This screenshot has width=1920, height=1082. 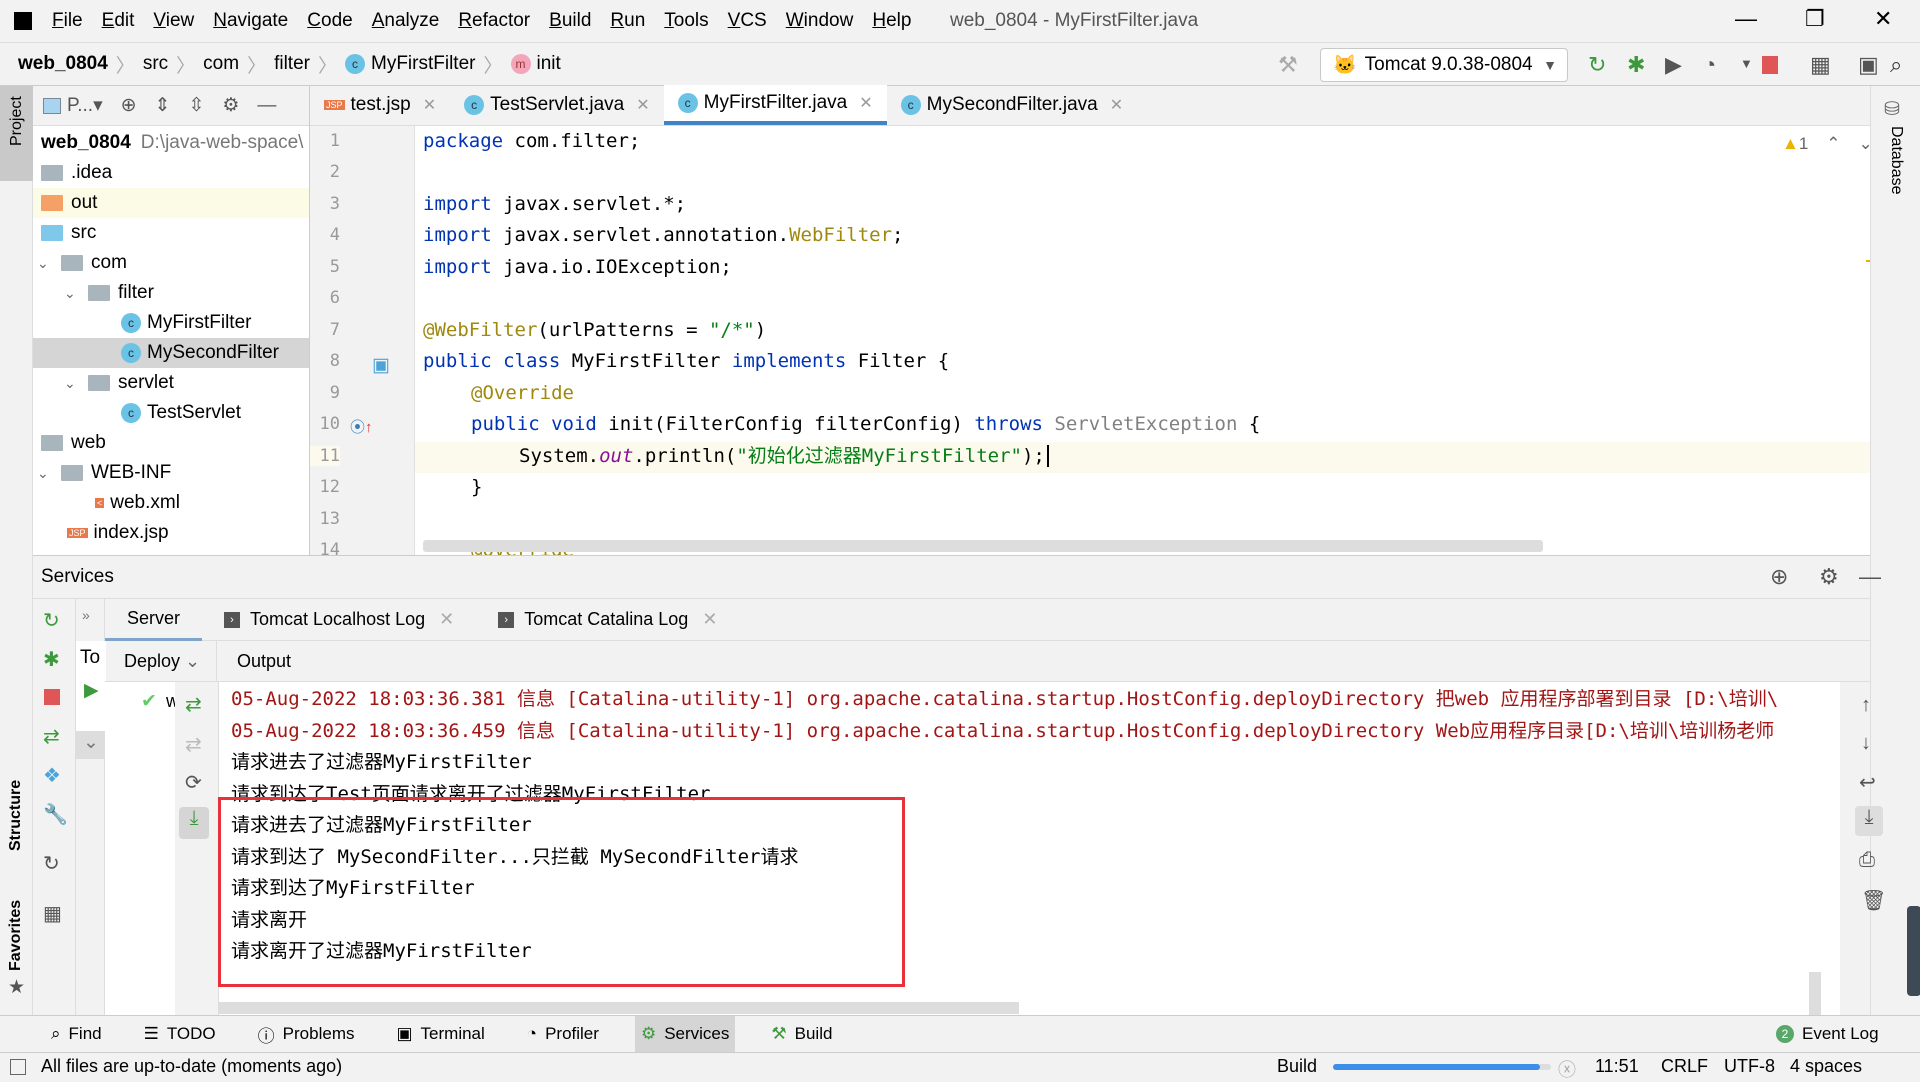 What do you see at coordinates (16, 133) in the screenshot?
I see `project-tool-button: Project` at bounding box center [16, 133].